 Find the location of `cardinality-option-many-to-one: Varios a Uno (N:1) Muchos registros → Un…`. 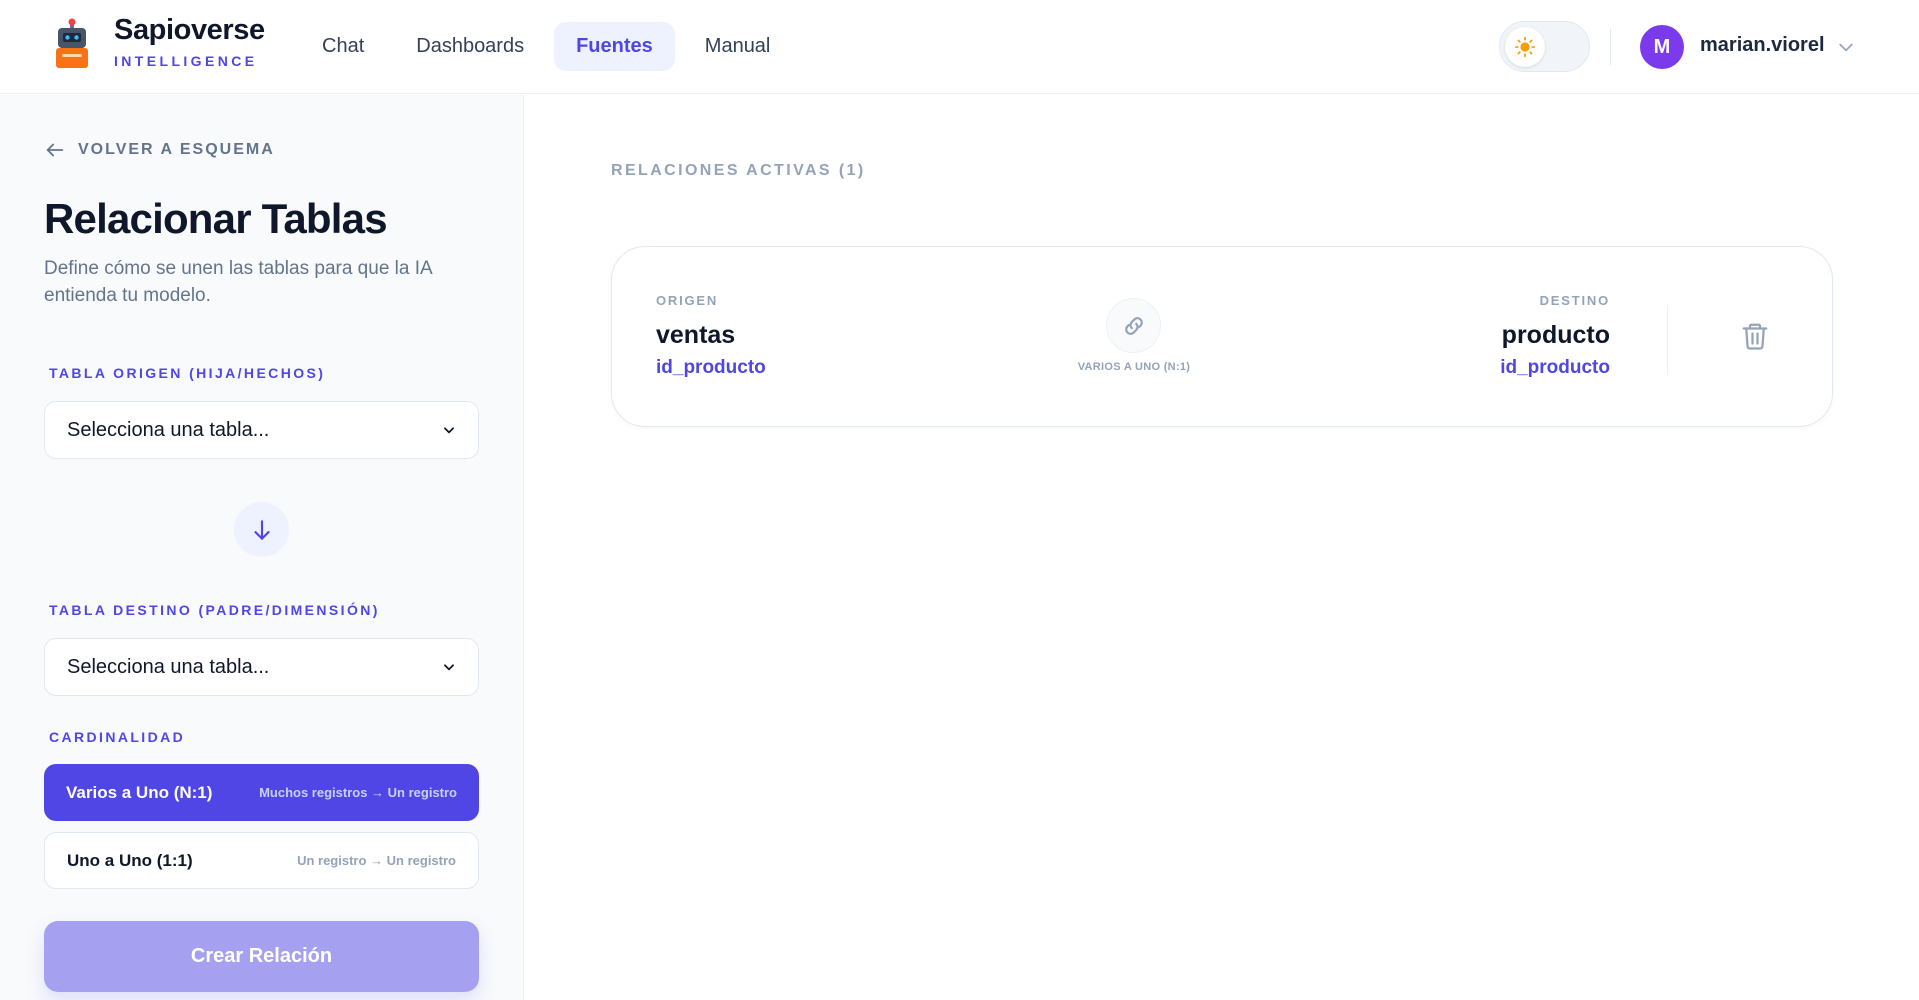

cardinality-option-many-to-one: Varios a Uno (N:1) Muchos registros → Un… is located at coordinates (261, 792).